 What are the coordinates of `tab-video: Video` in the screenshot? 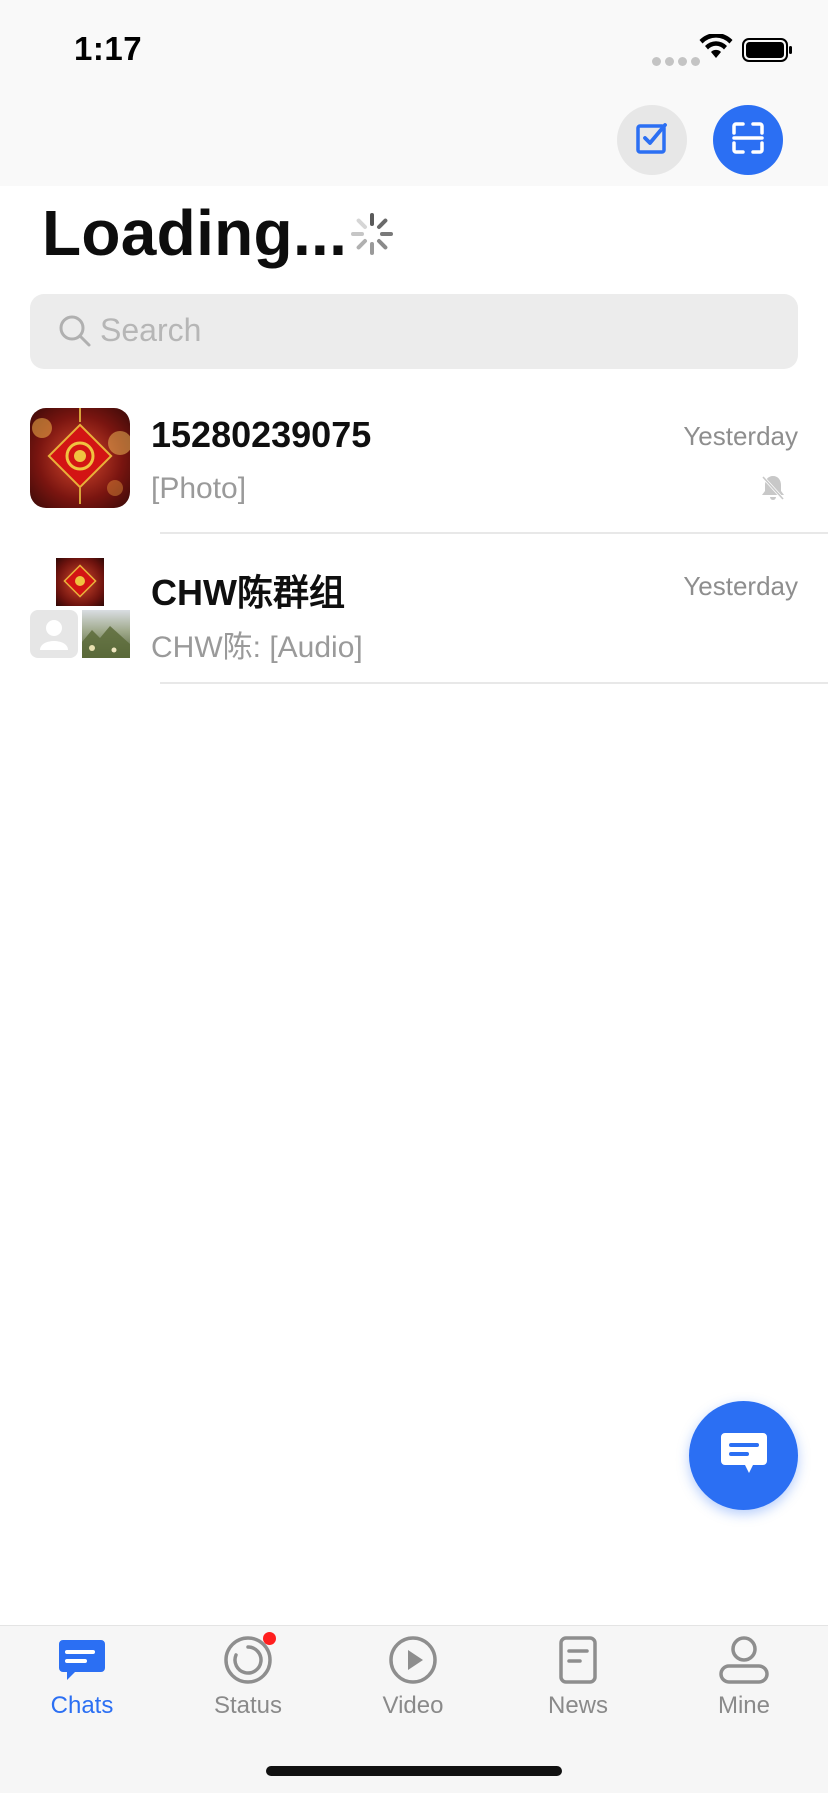 It's located at (413, 1682).